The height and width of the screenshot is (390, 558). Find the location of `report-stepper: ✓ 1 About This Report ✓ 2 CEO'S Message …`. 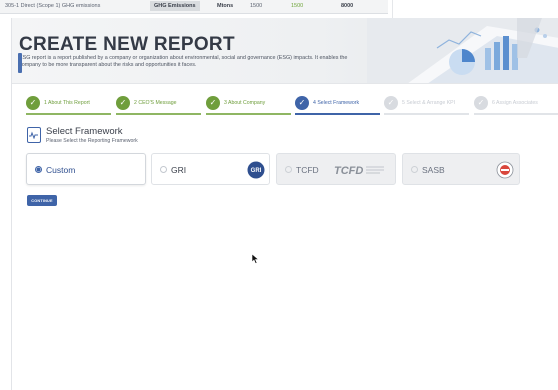

report-stepper: ✓ 1 About This Report ✓ 2 CEO'S Message … is located at coordinates (292, 105).